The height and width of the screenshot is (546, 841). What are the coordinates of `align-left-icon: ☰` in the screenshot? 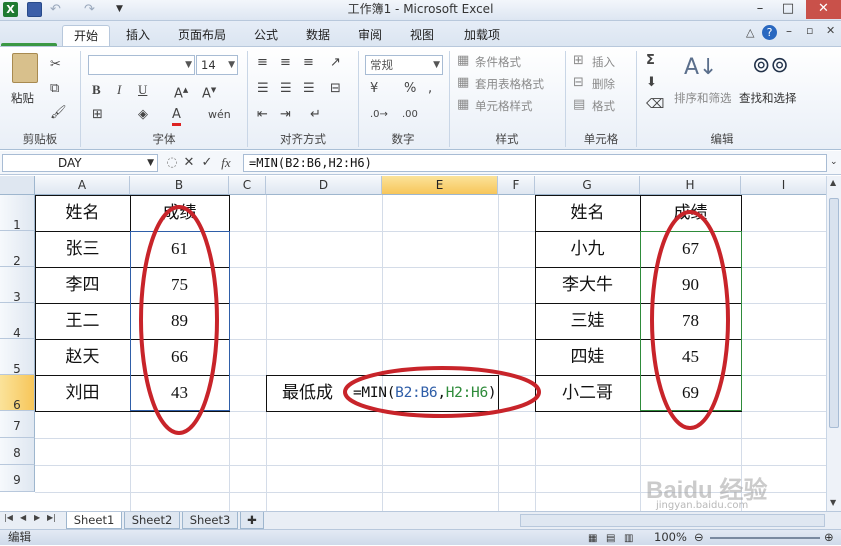 It's located at (263, 89).